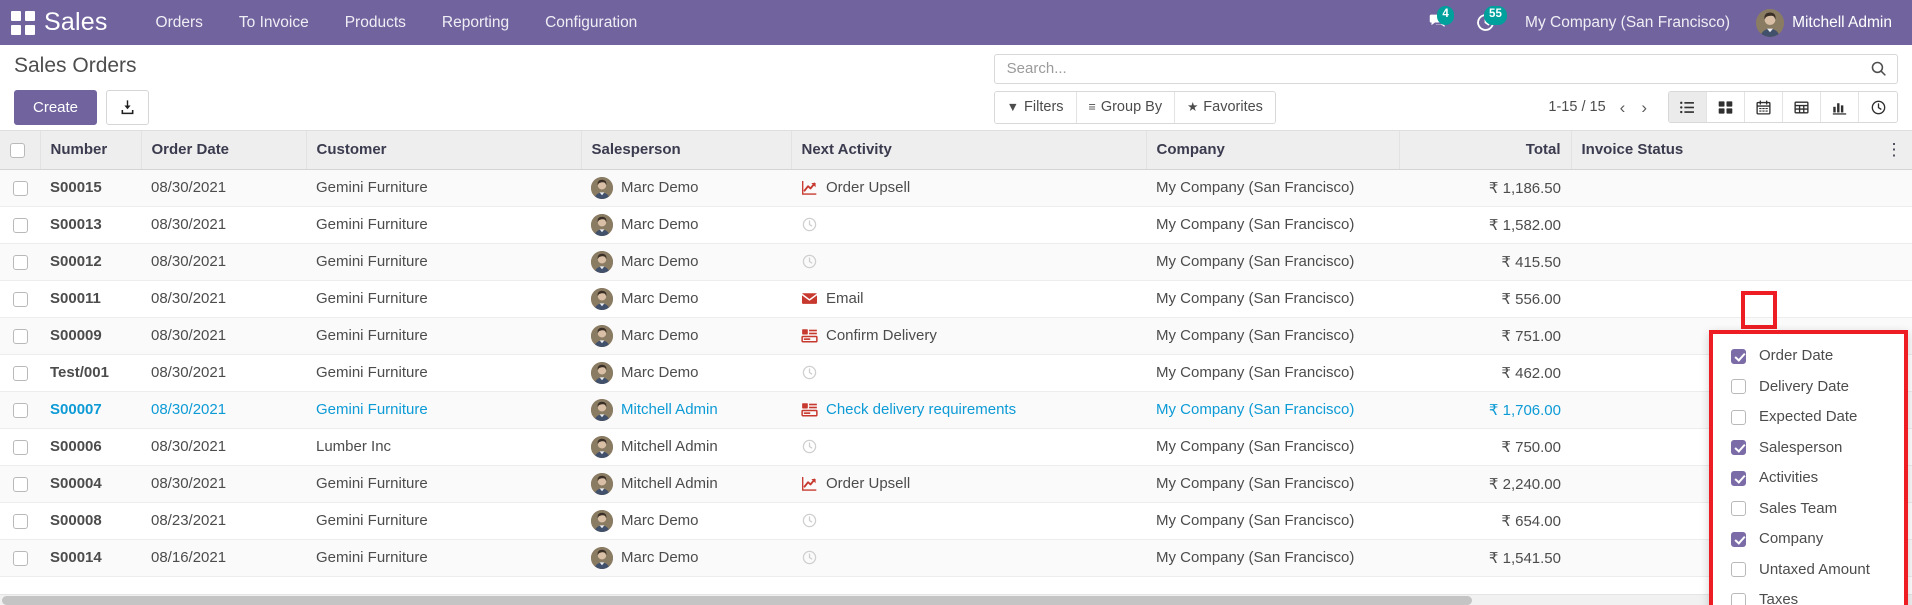  What do you see at coordinates (1822, 22) in the screenshot?
I see `user-menu: Mitchell Admin` at bounding box center [1822, 22].